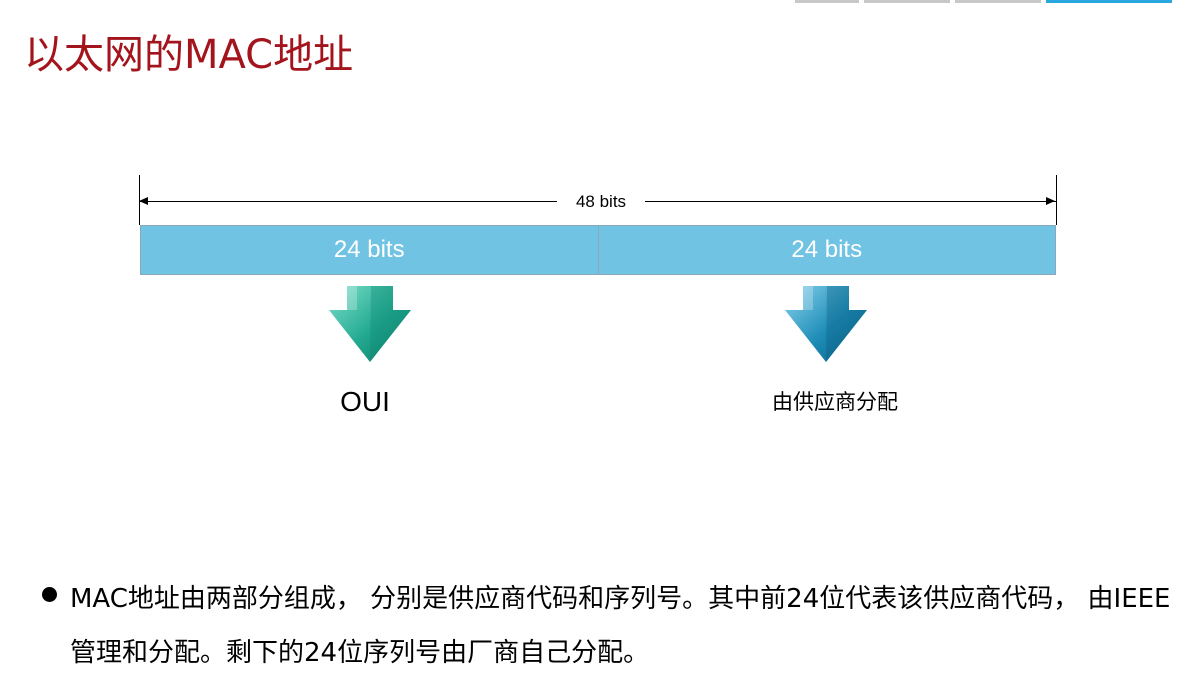 The height and width of the screenshot is (683, 1197). What do you see at coordinates (835, 402) in the screenshot?
I see `vendor-assigned-label: 由供应商分配` at bounding box center [835, 402].